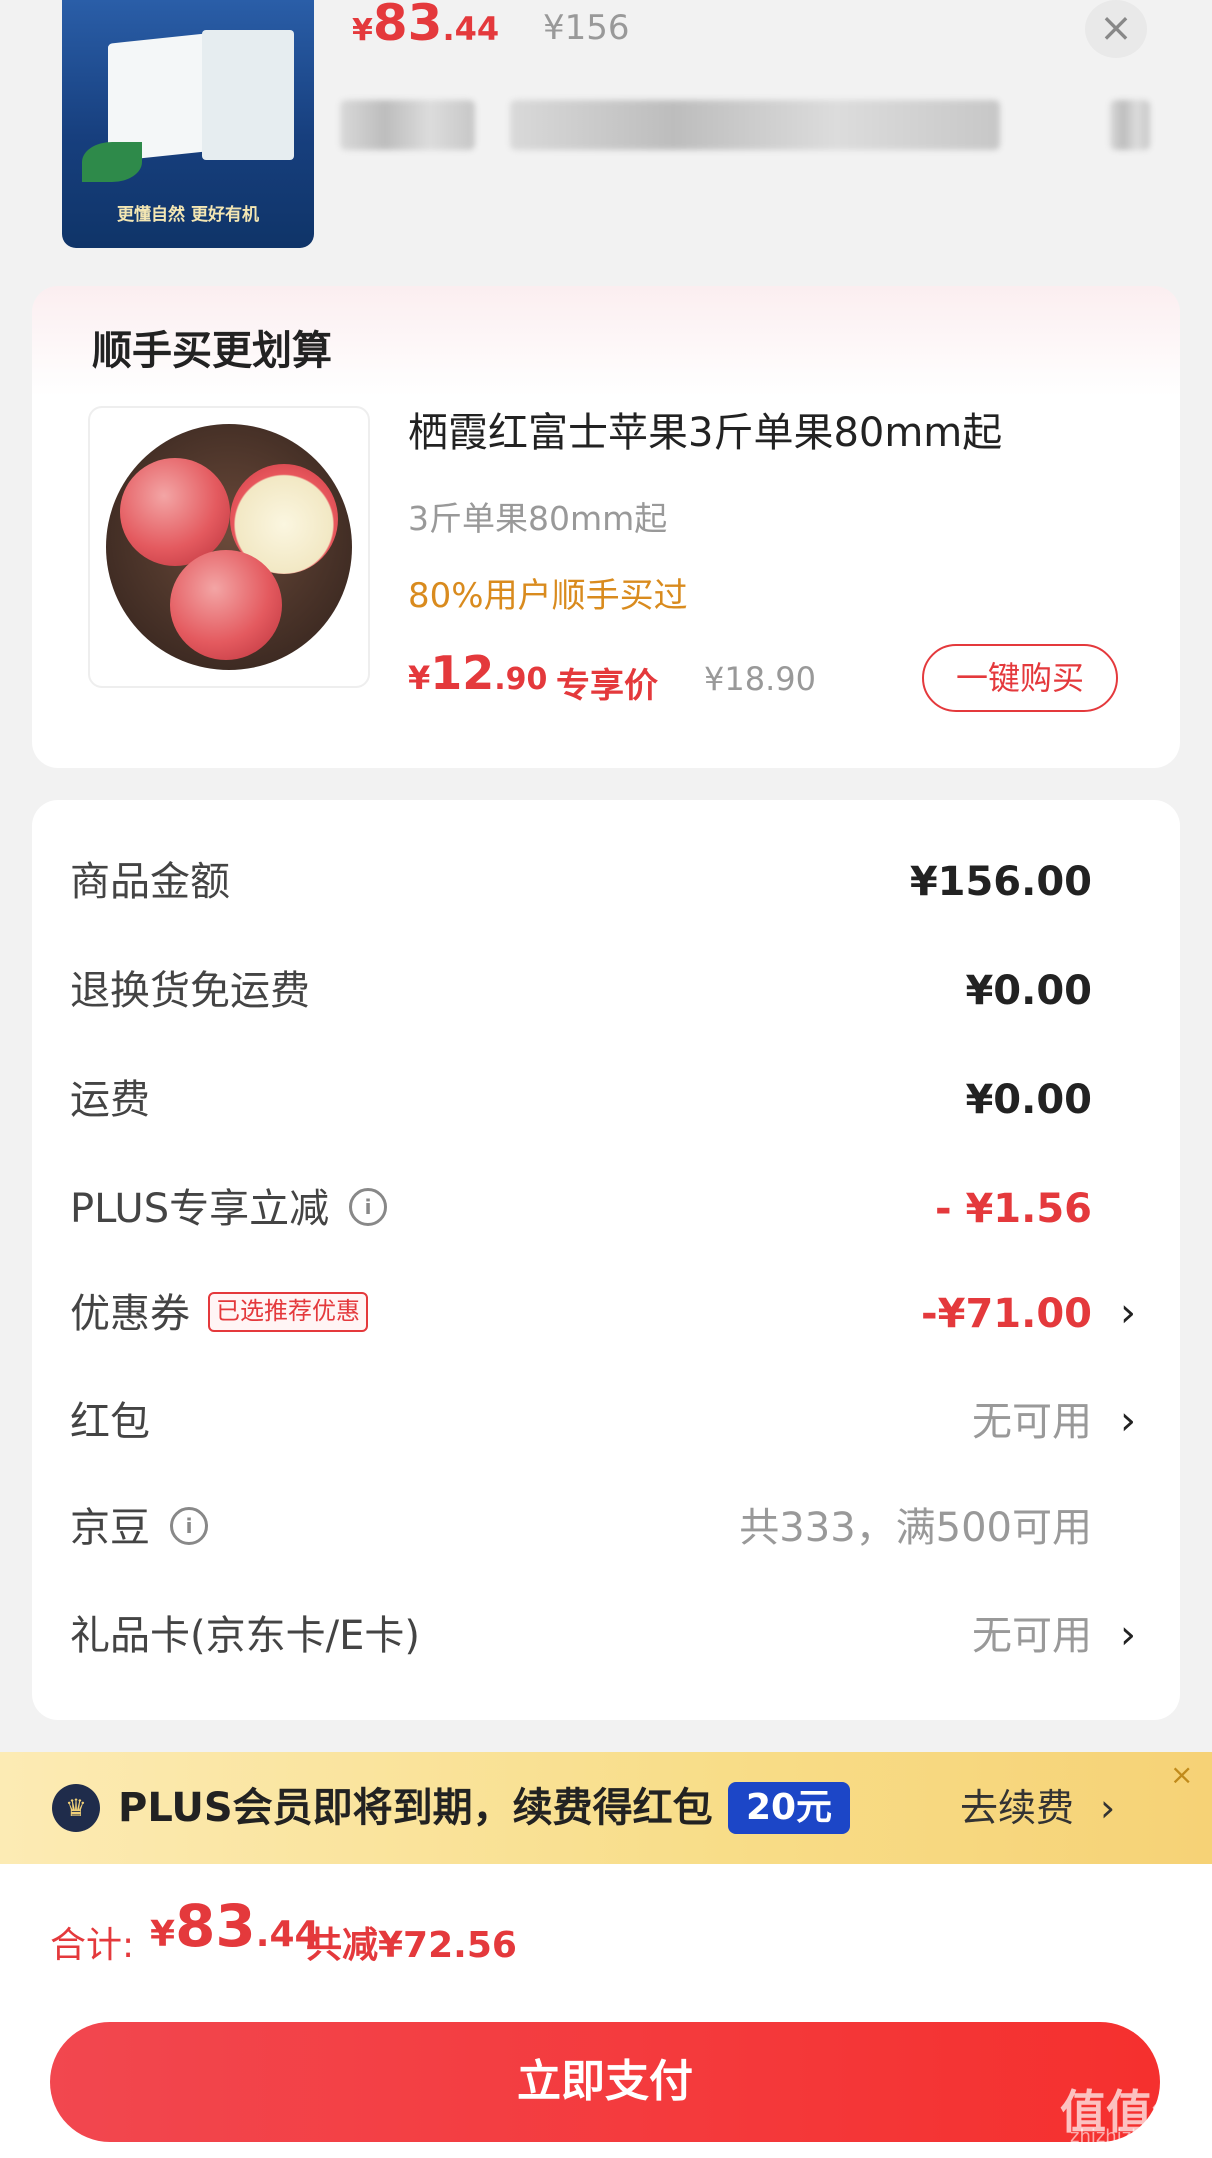  Describe the element at coordinates (462, 673) in the screenshot. I see `price-integer: 12` at that location.